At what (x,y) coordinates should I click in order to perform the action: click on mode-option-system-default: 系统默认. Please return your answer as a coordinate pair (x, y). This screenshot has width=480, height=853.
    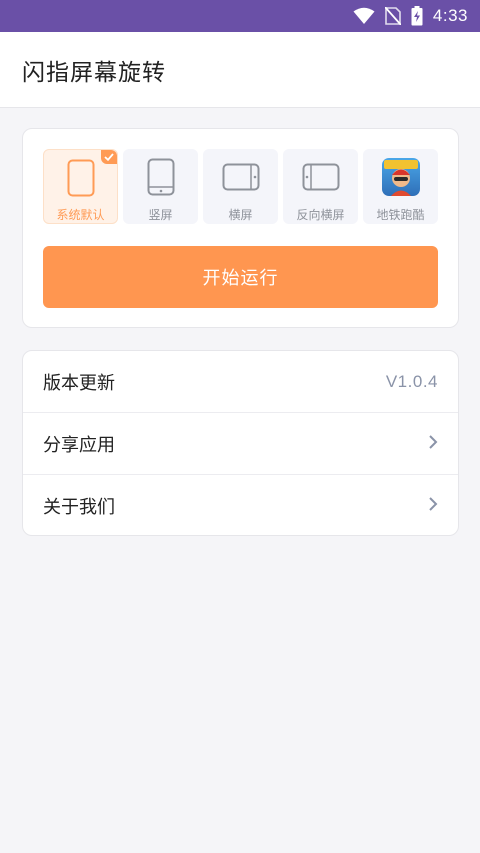
    Looking at the image, I should click on (80, 186).